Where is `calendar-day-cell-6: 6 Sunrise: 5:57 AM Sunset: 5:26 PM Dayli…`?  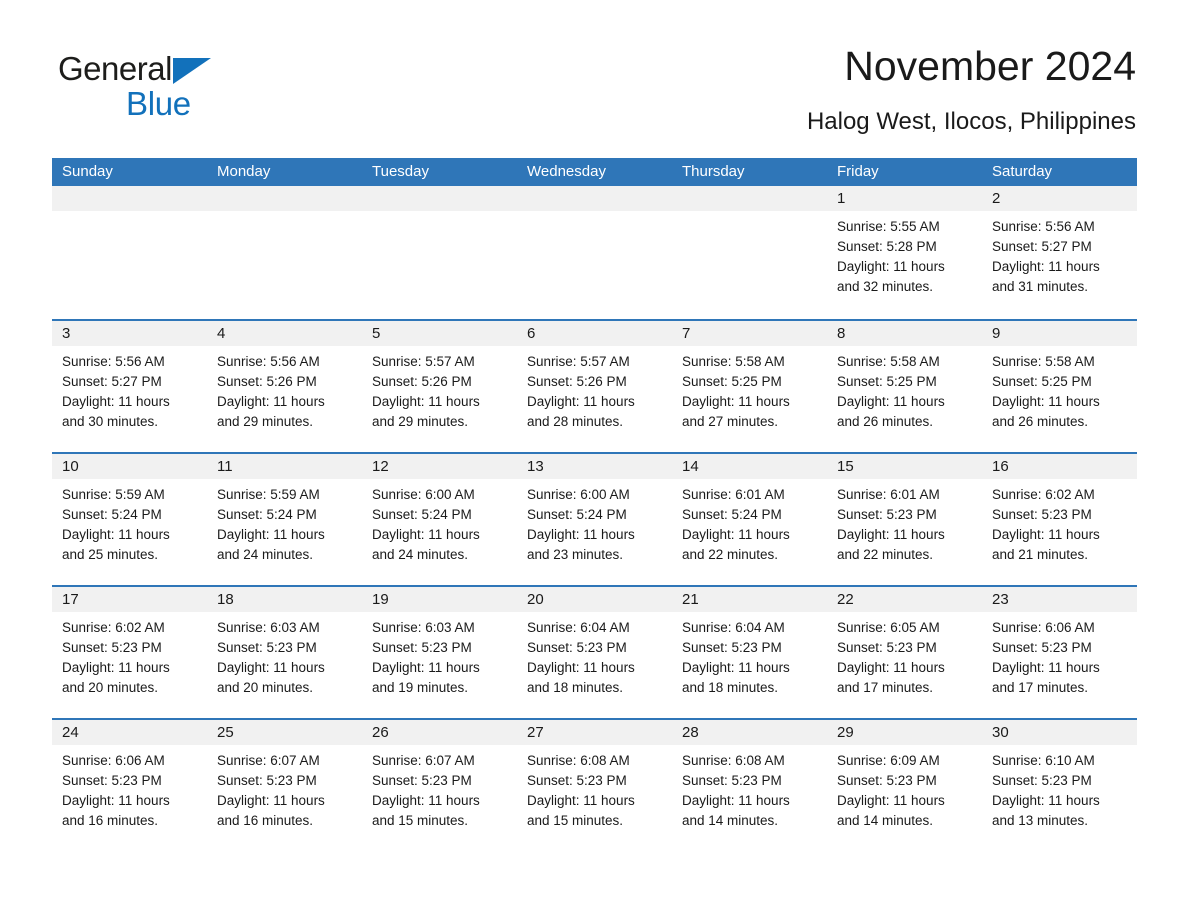 calendar-day-cell-6: 6 Sunrise: 5:57 AM Sunset: 5:26 PM Dayli… is located at coordinates (594, 386).